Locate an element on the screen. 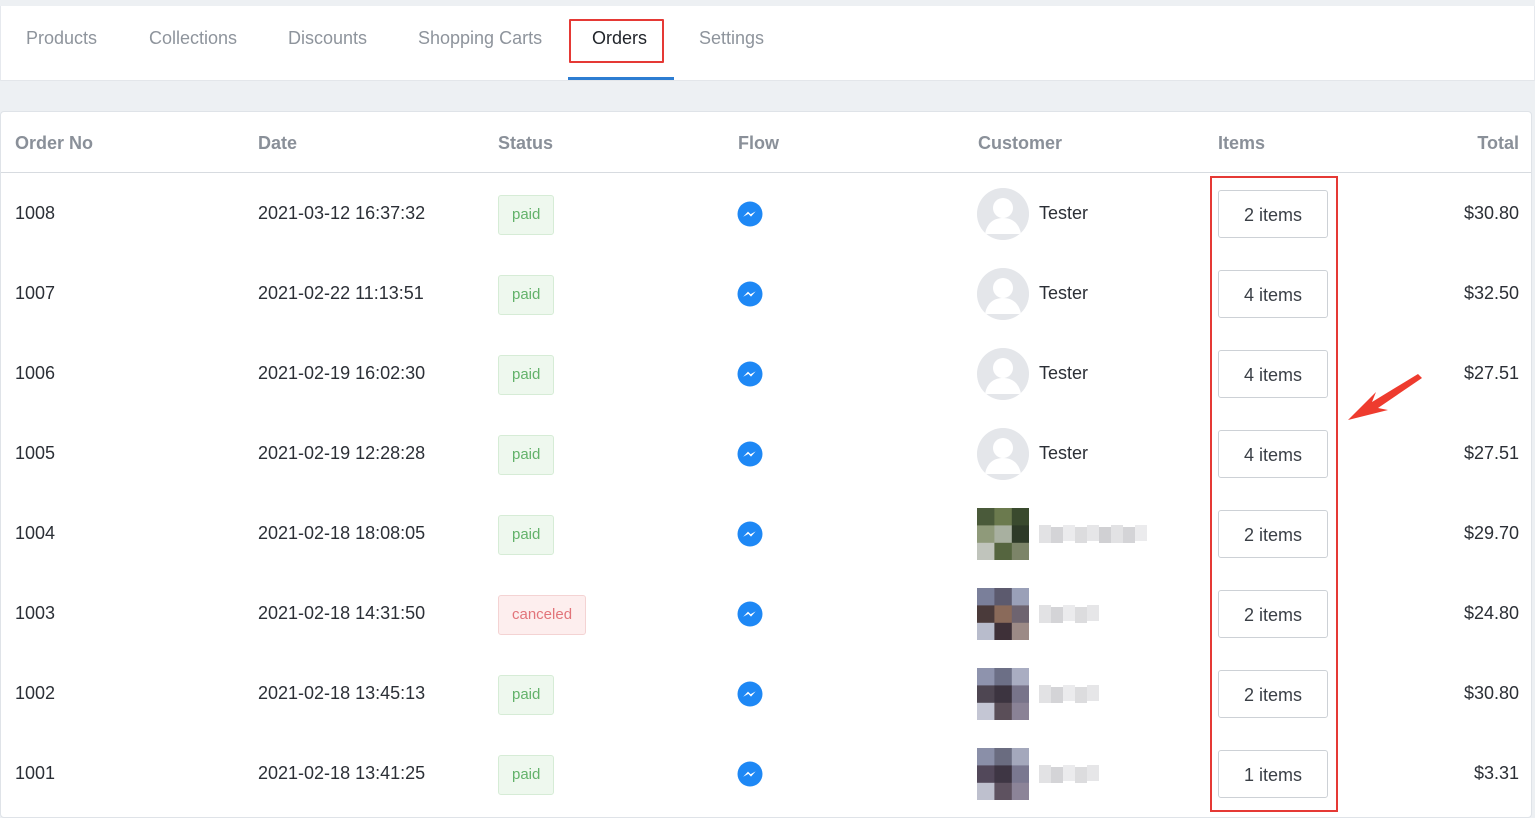  order-total: $32.50 is located at coordinates (1491, 293).